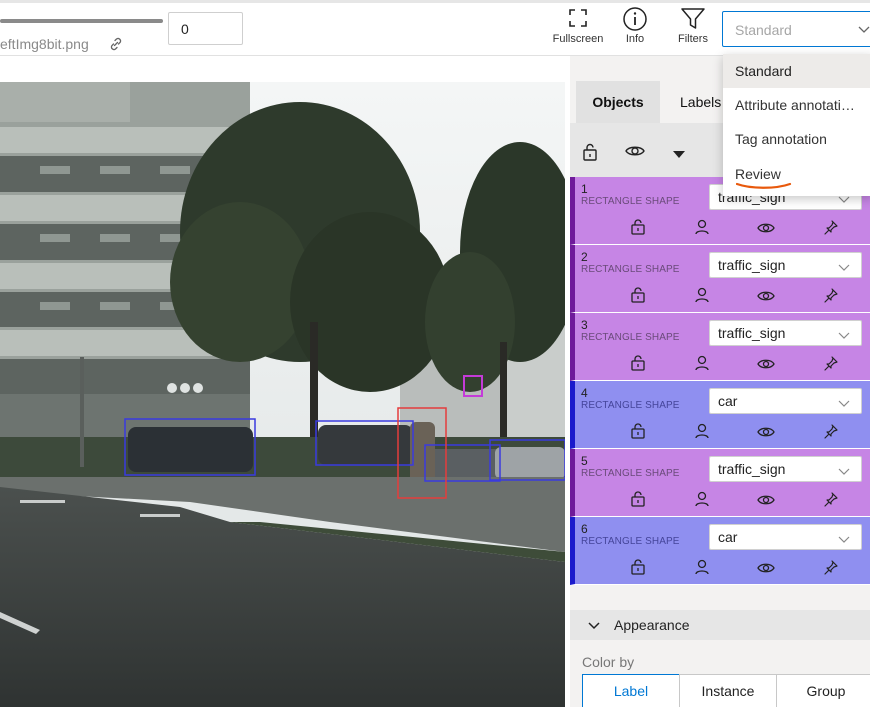  What do you see at coordinates (796, 71) in the screenshot?
I see `option-standard: Standard` at bounding box center [796, 71].